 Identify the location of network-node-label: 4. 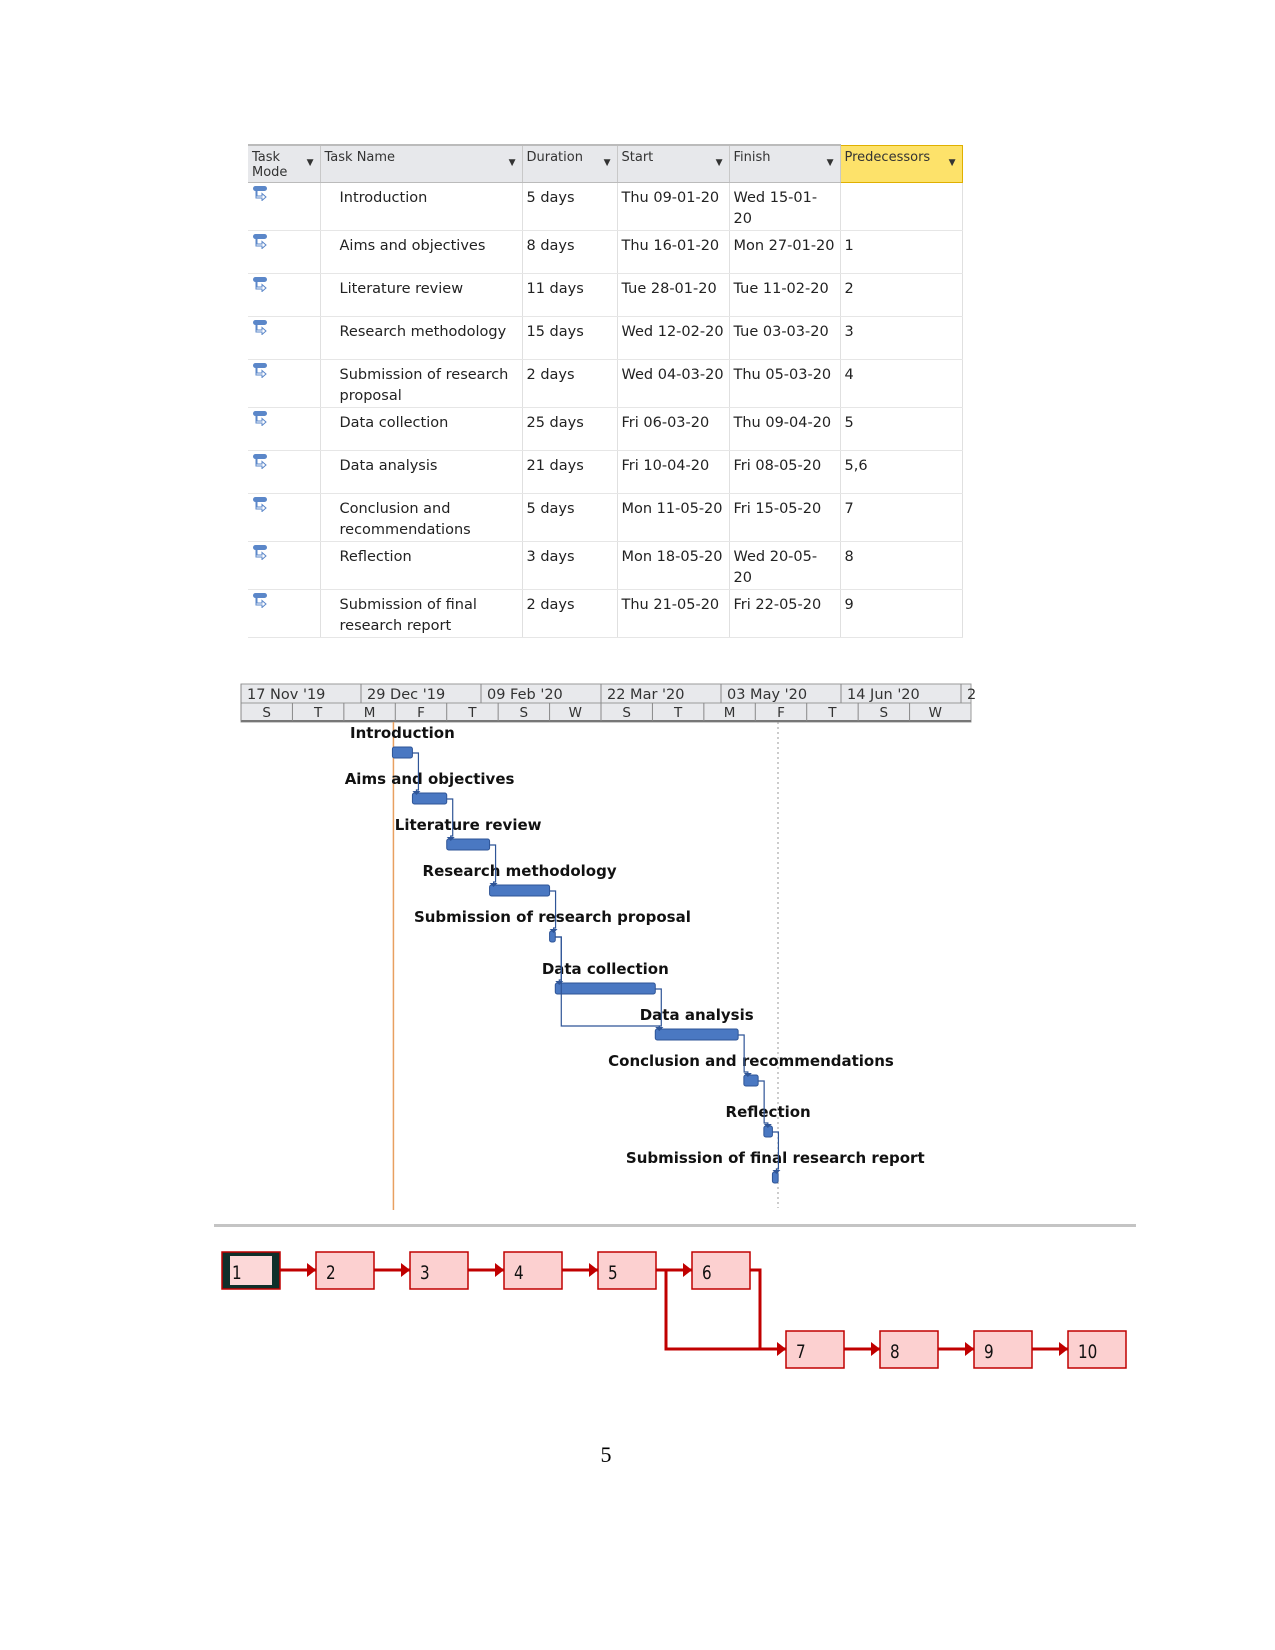
(519, 1273).